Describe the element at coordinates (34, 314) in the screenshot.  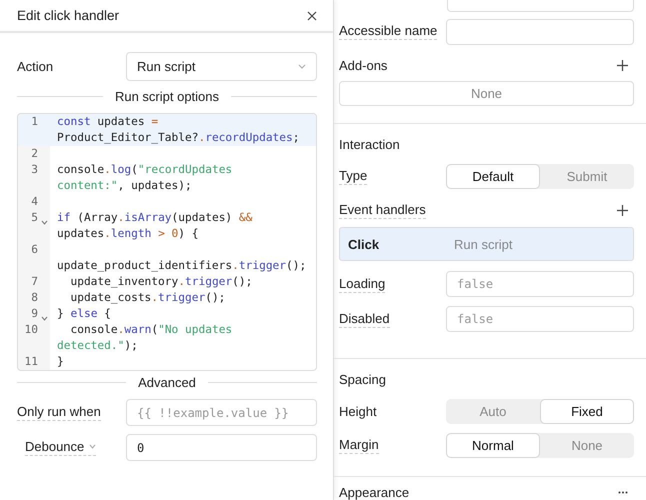
I see `line-number: 9` at that location.